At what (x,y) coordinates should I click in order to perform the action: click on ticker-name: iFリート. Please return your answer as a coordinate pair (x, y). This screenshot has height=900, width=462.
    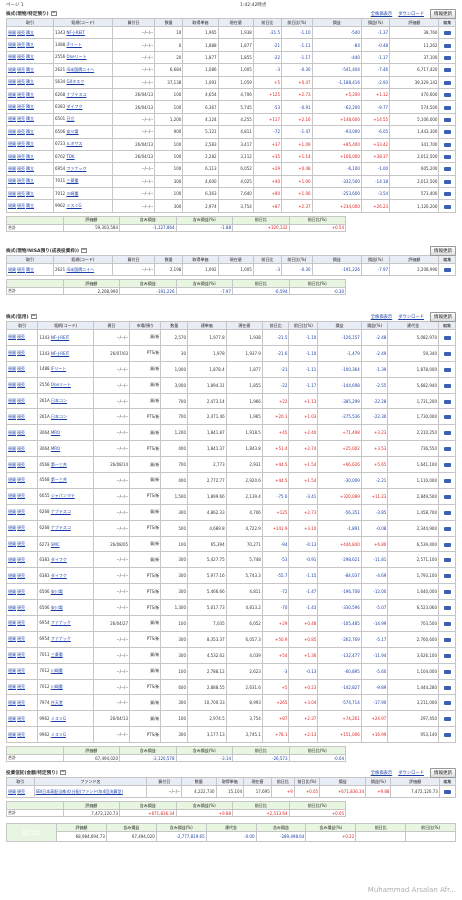
    Looking at the image, I should click on (58, 368).